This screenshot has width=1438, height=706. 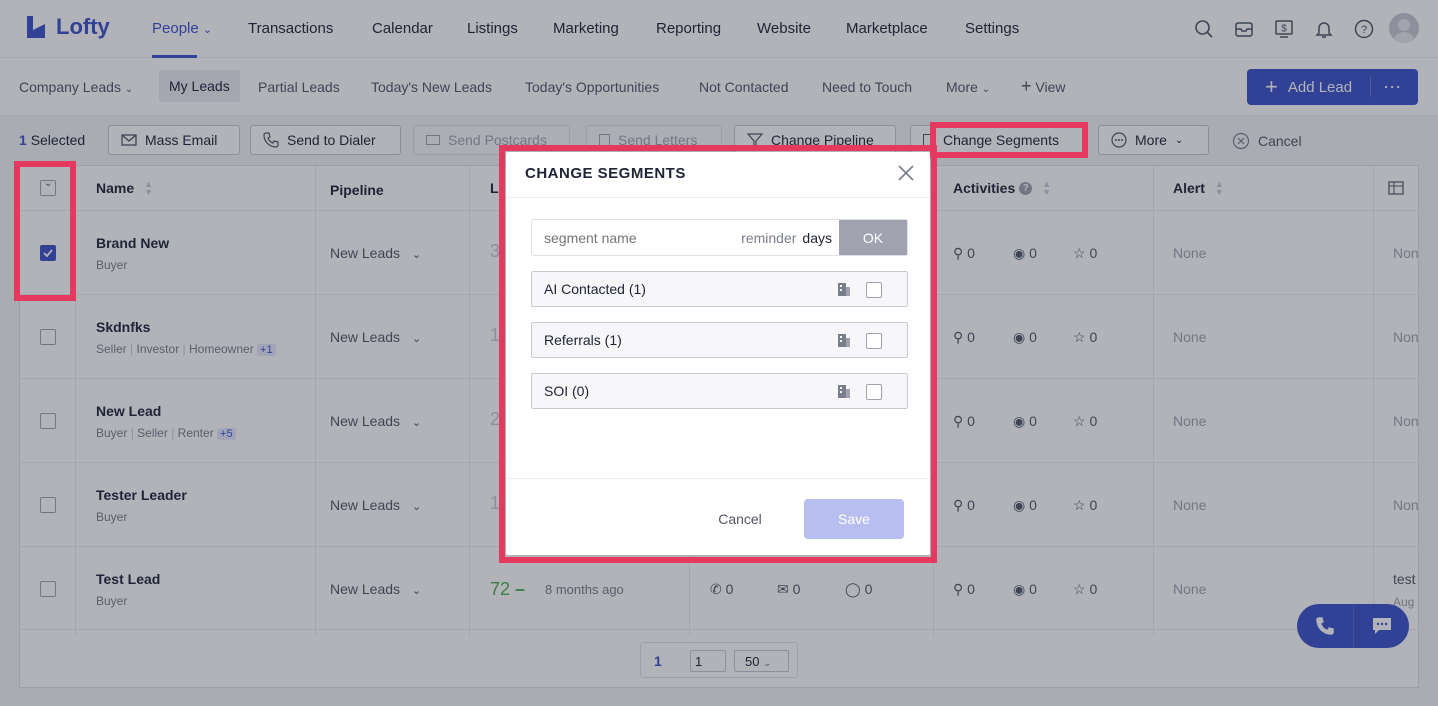 I want to click on highlight-selected-checkbox, so click(x=45, y=231).